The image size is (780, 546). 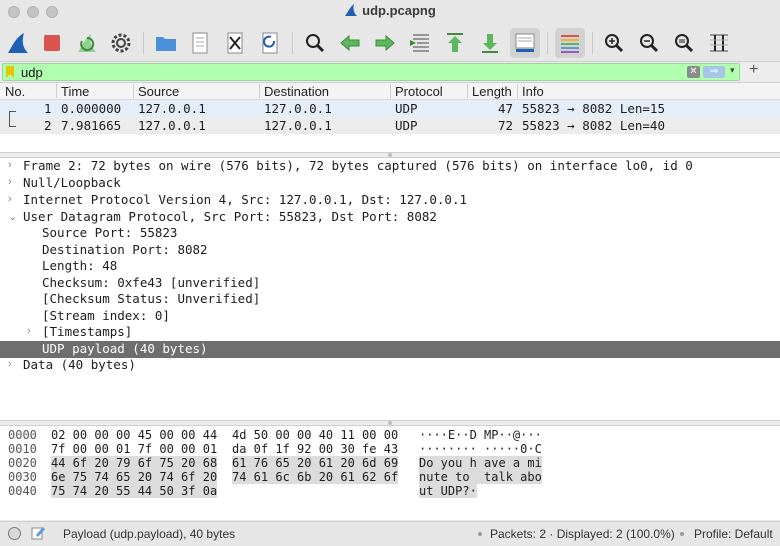 What do you see at coordinates (390, 491) in the screenshot?
I see `bytes-row: 0040 75 74 20 55 44 50 3f 0a ut UDP?·` at bounding box center [390, 491].